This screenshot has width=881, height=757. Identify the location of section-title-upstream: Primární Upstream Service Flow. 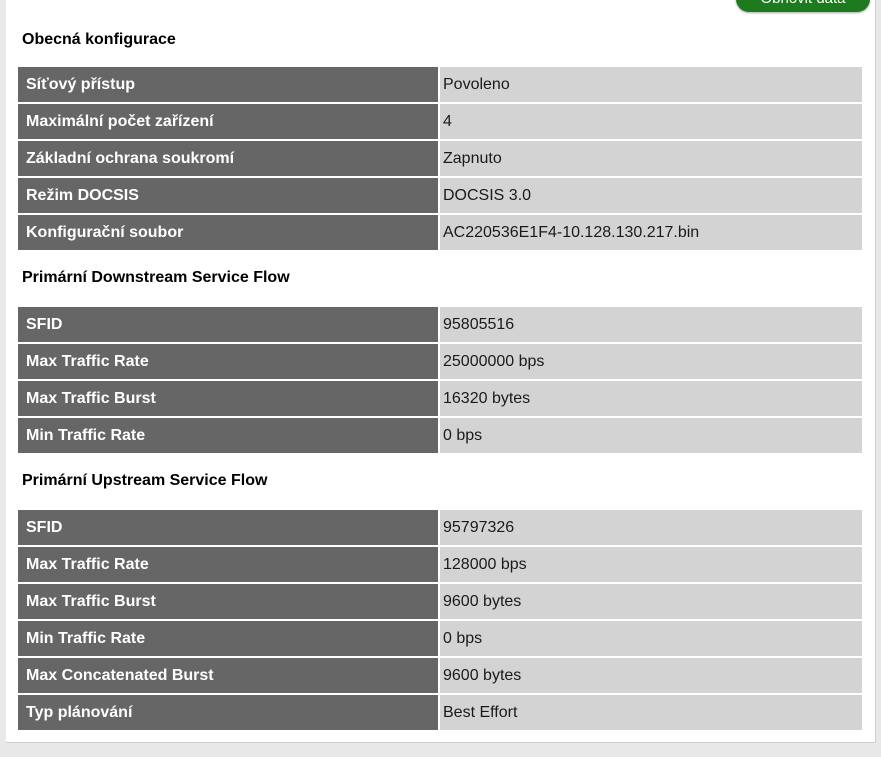
(145, 480).